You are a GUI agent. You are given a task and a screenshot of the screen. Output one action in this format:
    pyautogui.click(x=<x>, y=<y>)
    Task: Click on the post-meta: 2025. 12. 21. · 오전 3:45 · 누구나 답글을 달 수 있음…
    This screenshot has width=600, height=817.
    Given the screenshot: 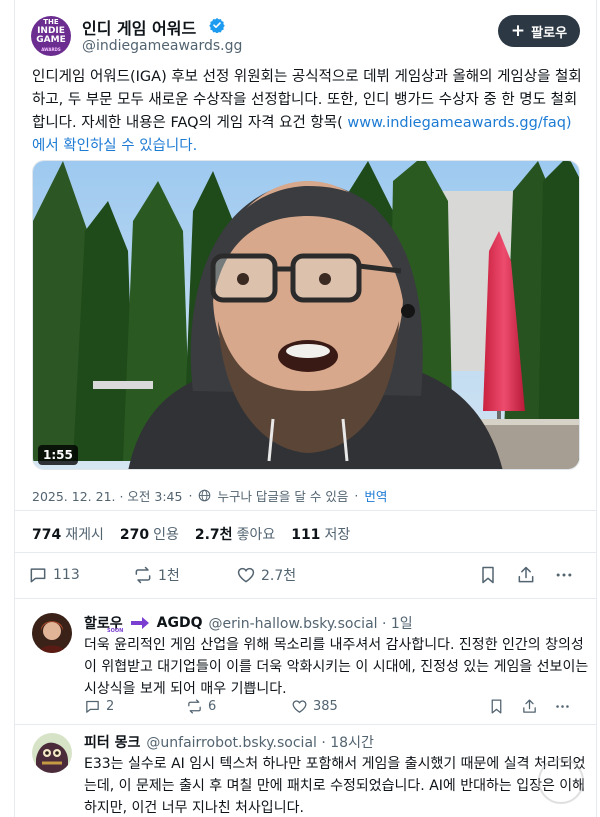 What is the action you would take?
    pyautogui.click(x=209, y=495)
    